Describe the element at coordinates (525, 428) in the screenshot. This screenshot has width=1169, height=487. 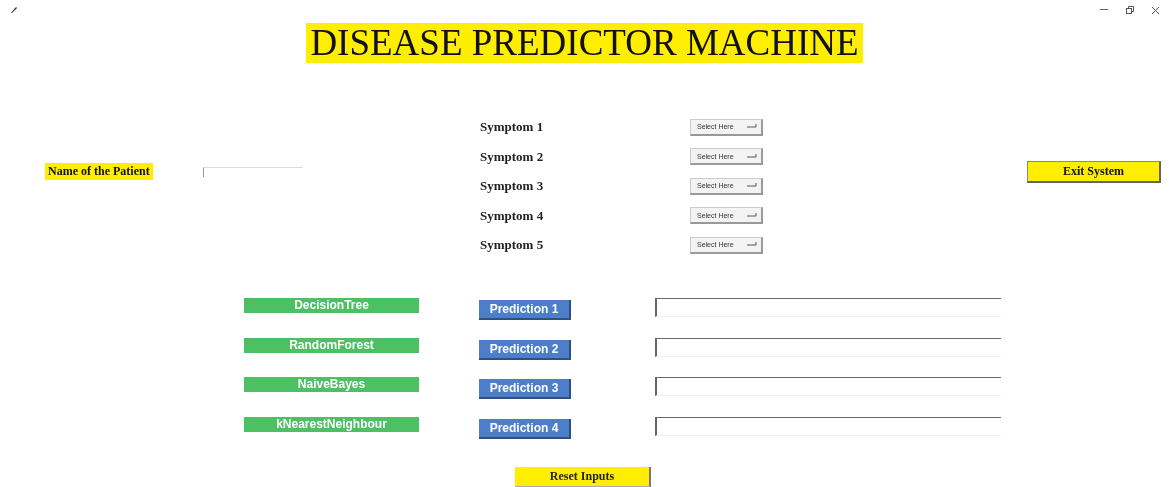
I see `prediction-button: Prediction 4` at that location.